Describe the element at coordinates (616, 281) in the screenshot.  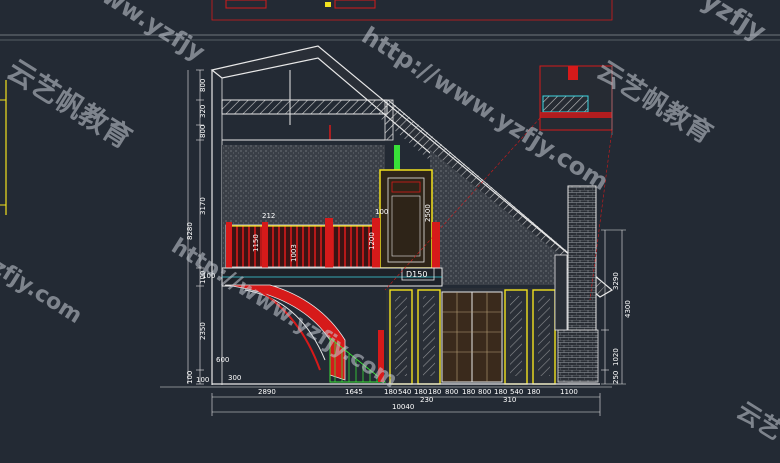
I see `dim-v-3290: 3290` at that location.